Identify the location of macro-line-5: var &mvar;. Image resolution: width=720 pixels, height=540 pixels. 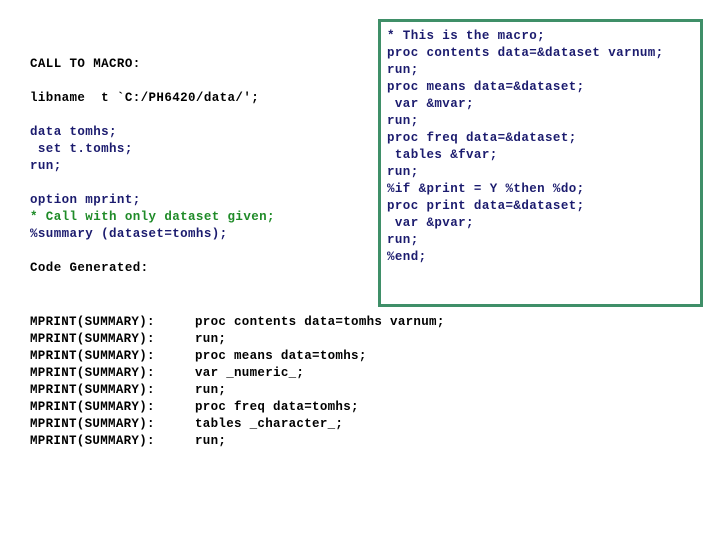
(430, 104).